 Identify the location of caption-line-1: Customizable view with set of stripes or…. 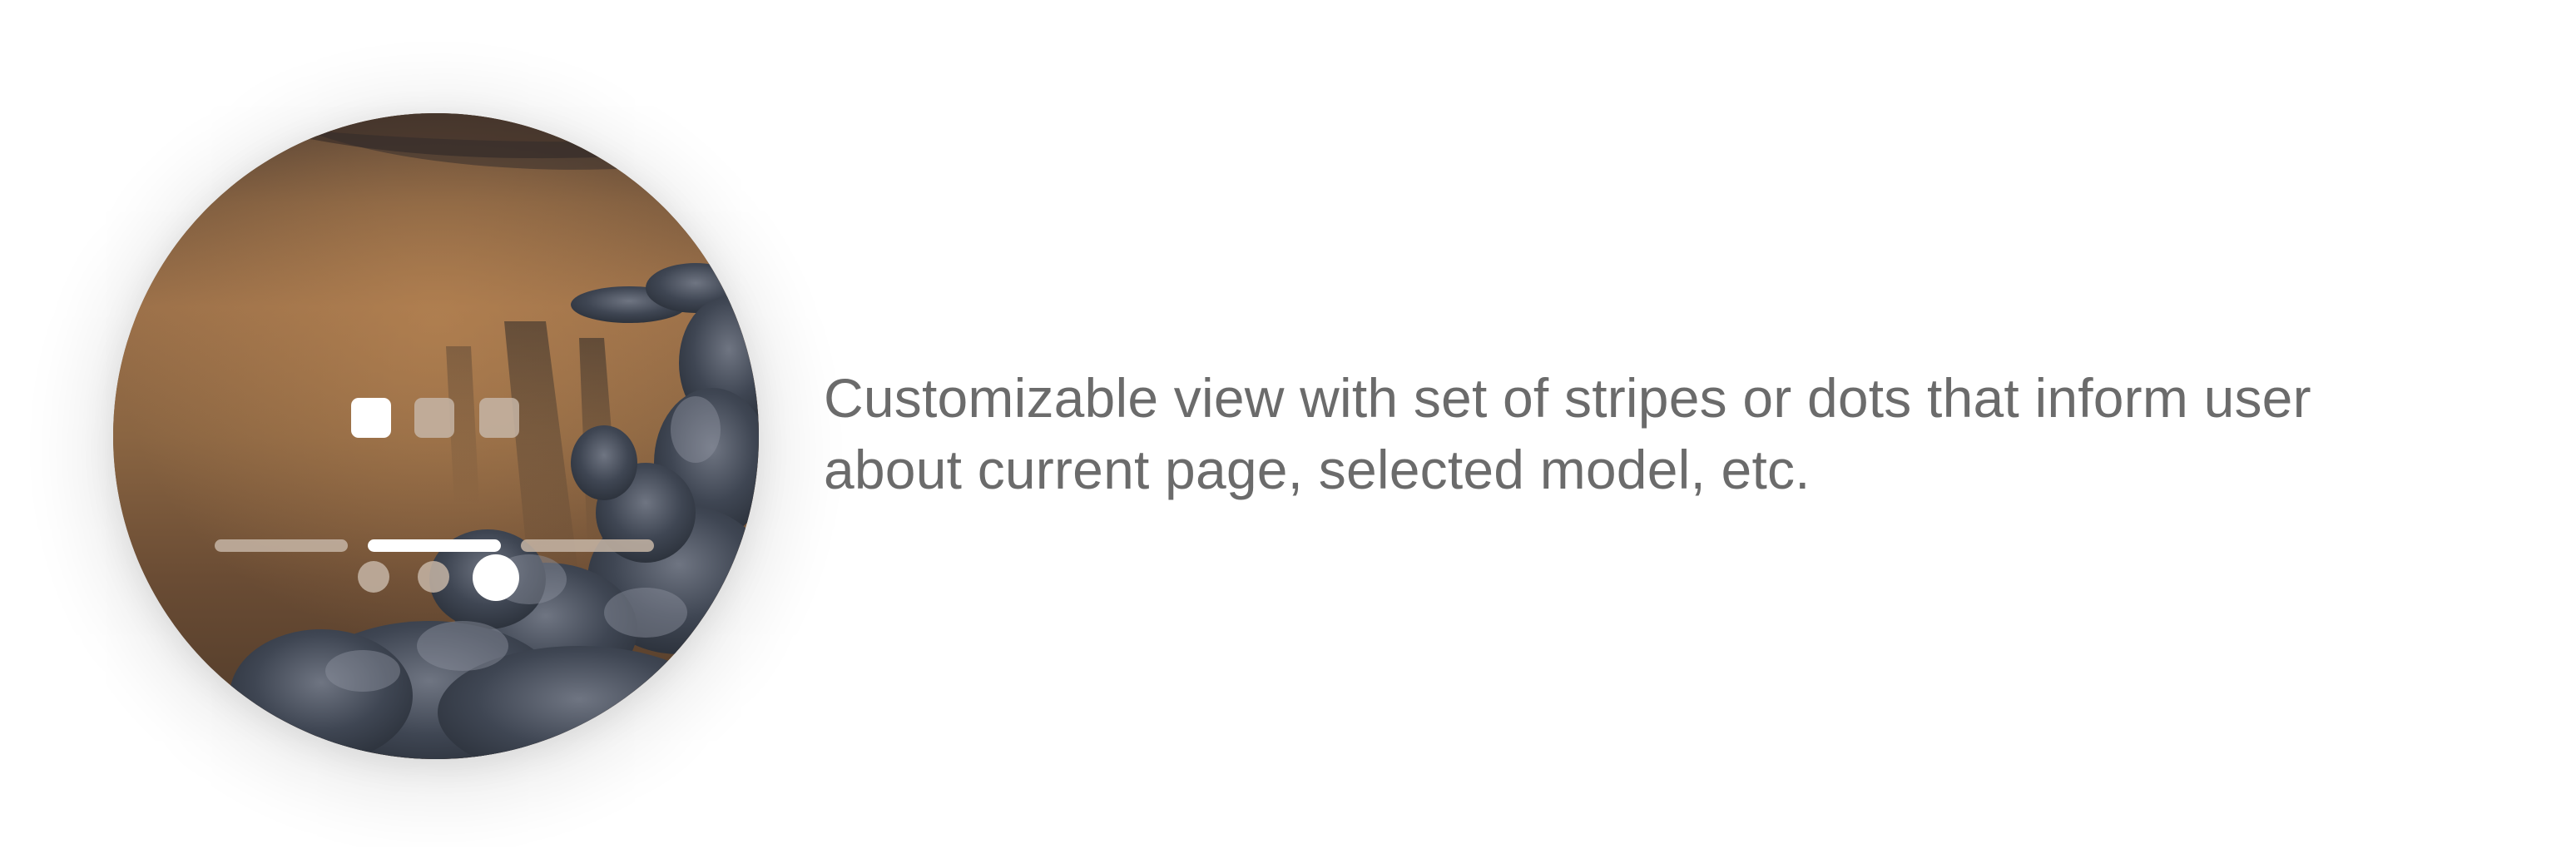
(1567, 398).